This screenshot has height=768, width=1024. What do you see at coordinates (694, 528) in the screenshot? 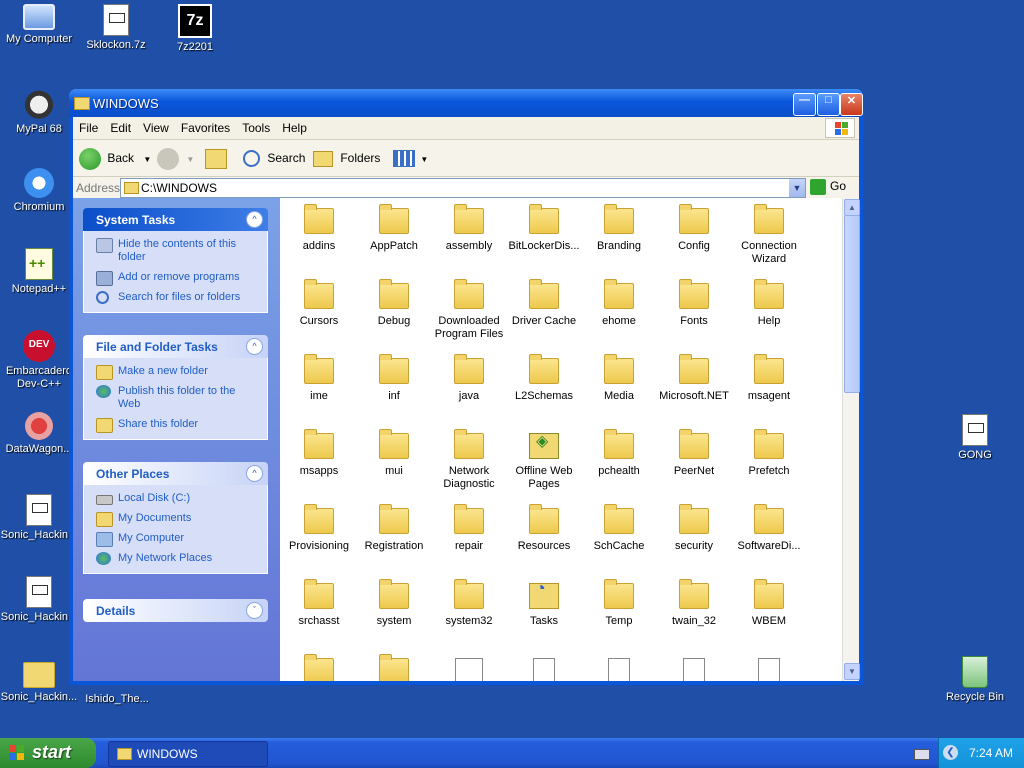
I see `file-item: security` at bounding box center [694, 528].